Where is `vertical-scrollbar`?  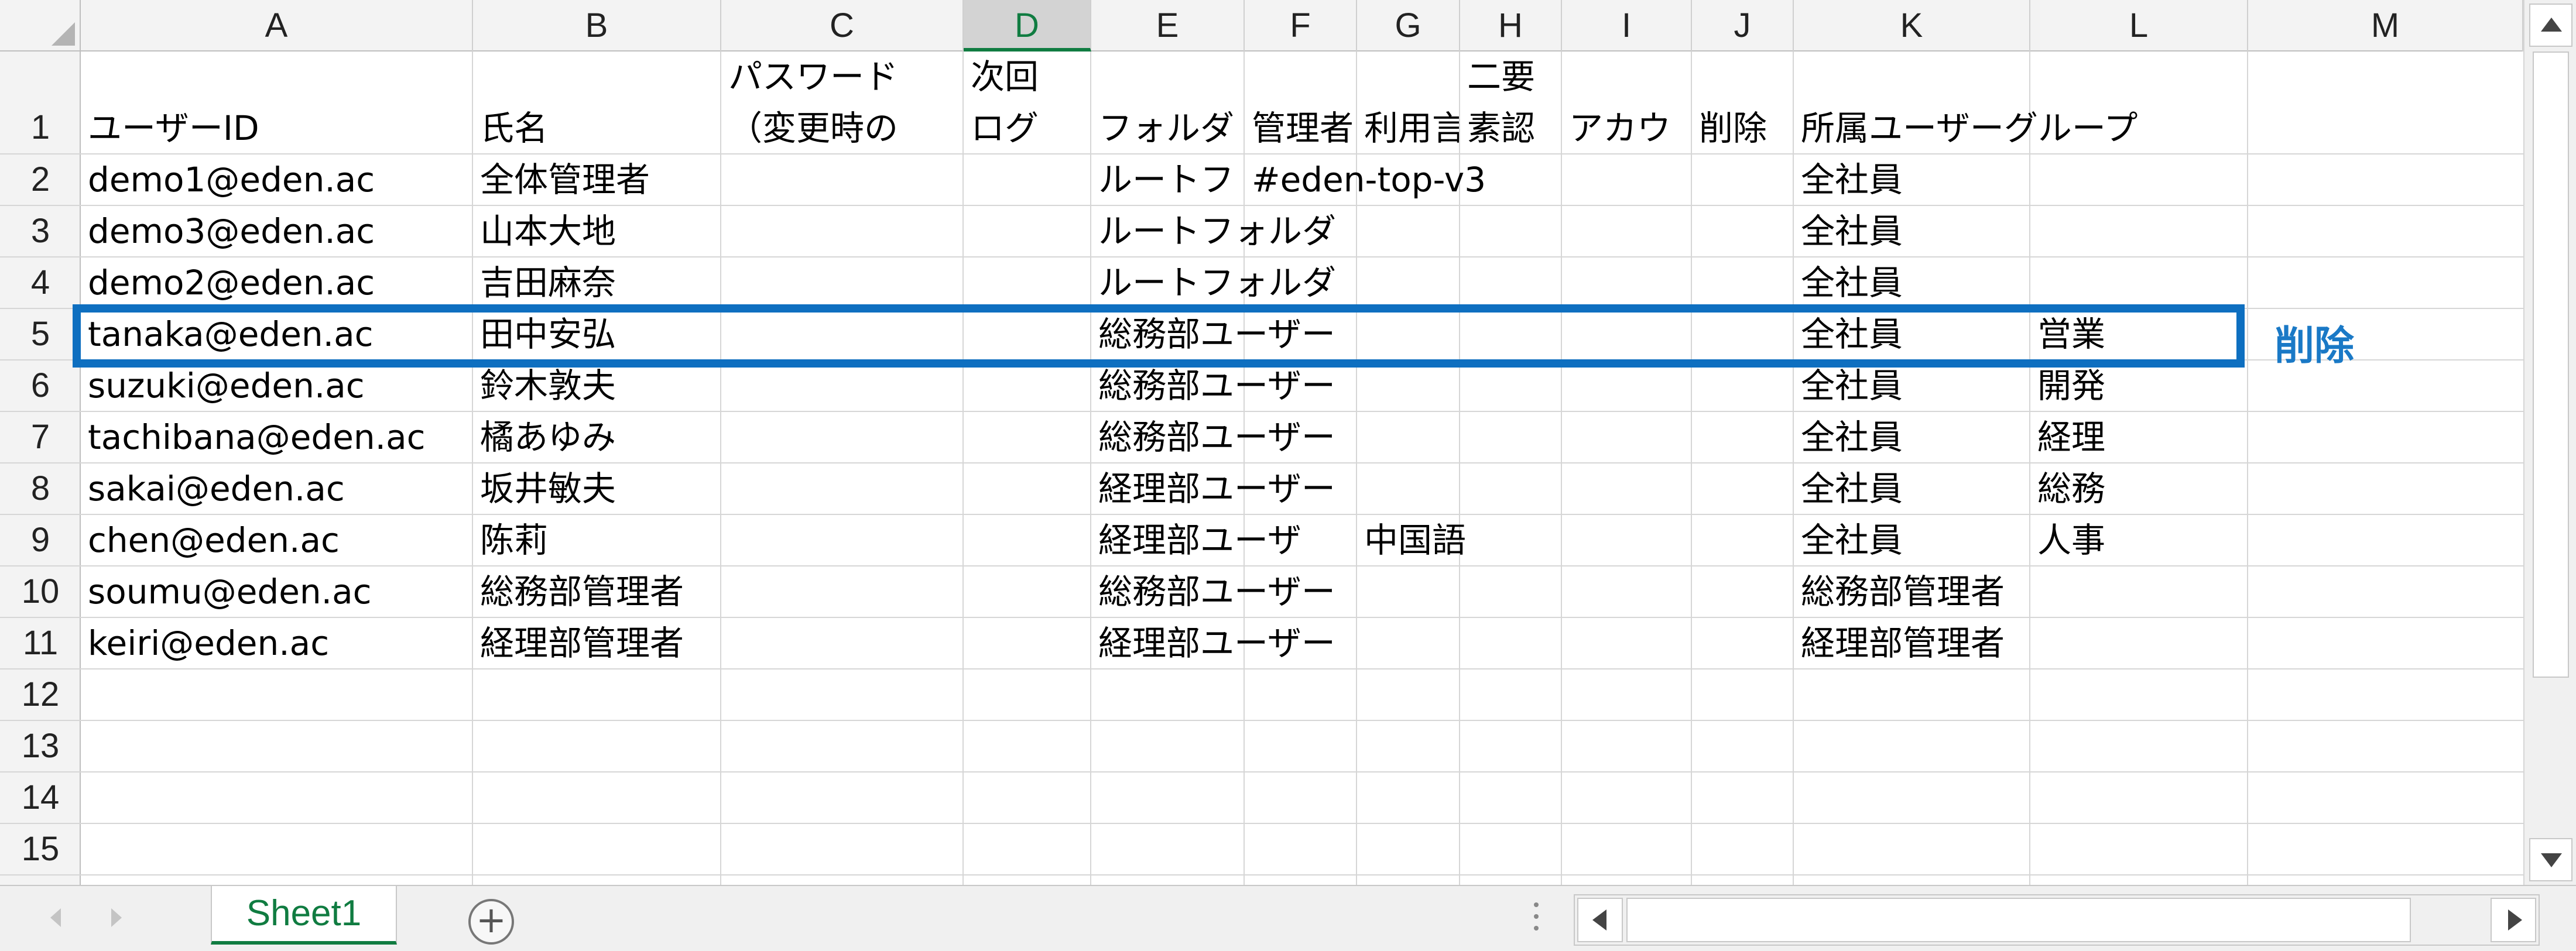
vertical-scrollbar is located at coordinates (2549, 442).